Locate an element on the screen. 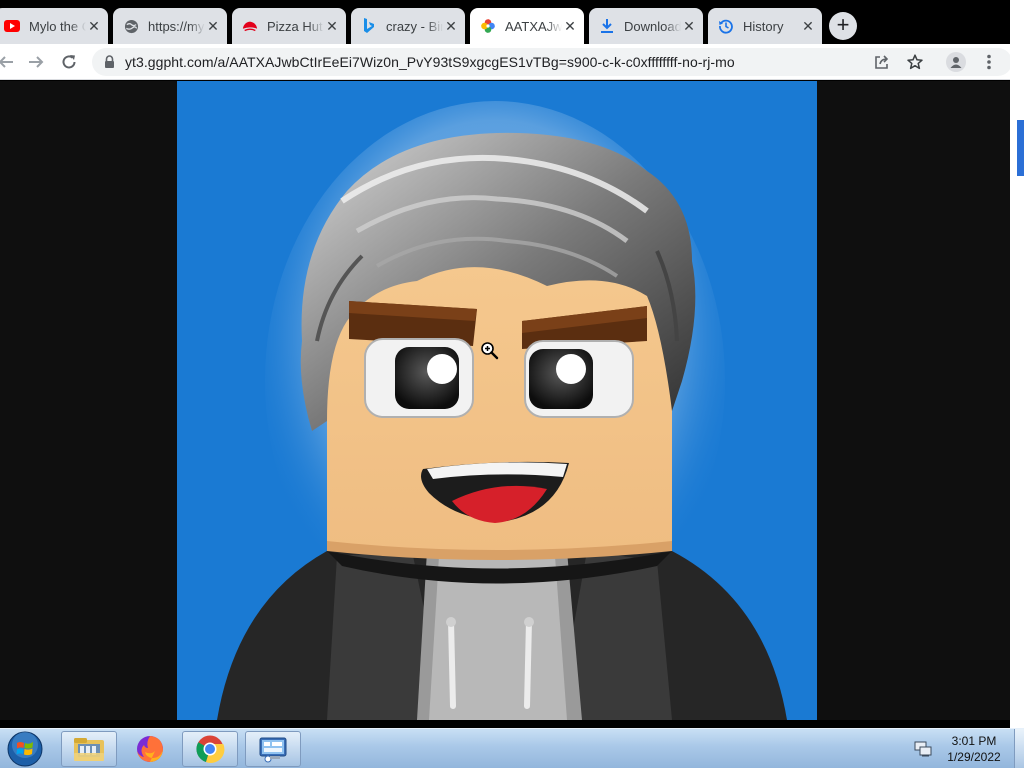 The image size is (1024, 768). tab-title: AATXAJwb is located at coordinates (533, 26).